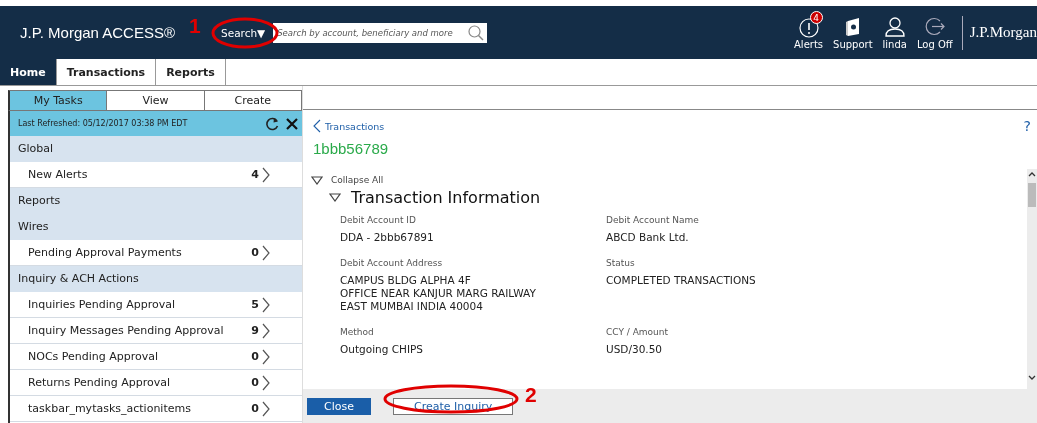 The height and width of the screenshot is (423, 1037). Describe the element at coordinates (357, 332) in the screenshot. I see `field-label: Method` at that location.